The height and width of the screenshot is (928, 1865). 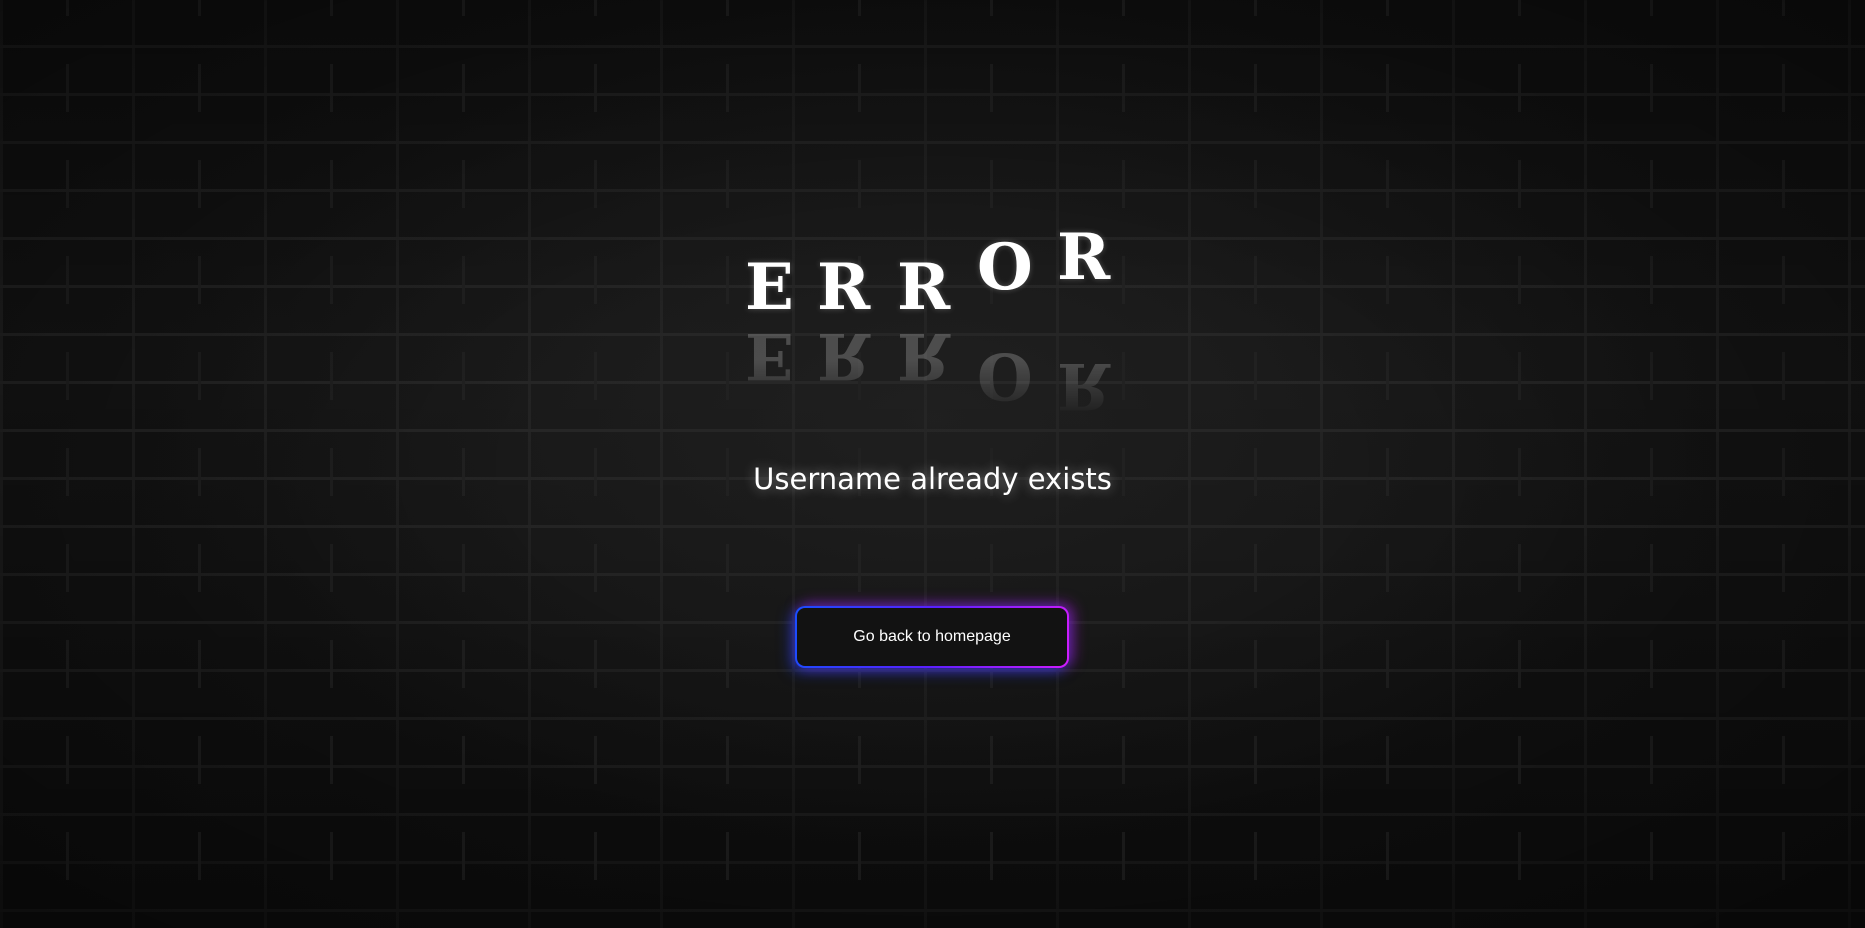 What do you see at coordinates (769, 287) in the screenshot?
I see `error-letter: E` at bounding box center [769, 287].